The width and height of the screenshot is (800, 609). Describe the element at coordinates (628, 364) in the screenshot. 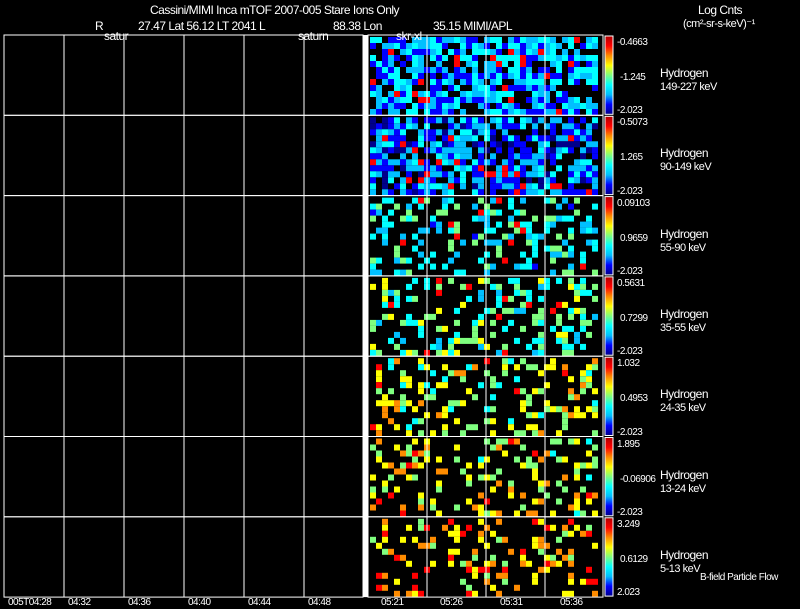

I see `colorbar-max-label: 1.032` at that location.